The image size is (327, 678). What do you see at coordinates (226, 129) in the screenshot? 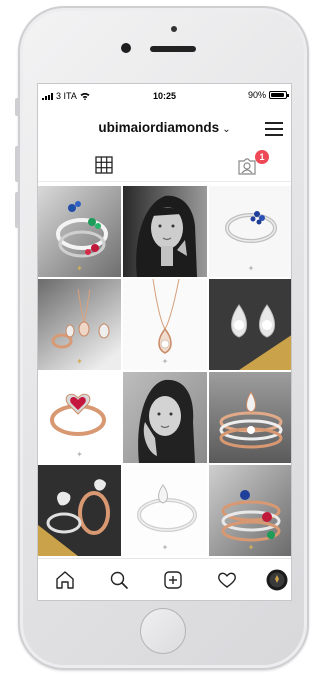
I see `chevron-down-icon: ⌄` at bounding box center [226, 129].